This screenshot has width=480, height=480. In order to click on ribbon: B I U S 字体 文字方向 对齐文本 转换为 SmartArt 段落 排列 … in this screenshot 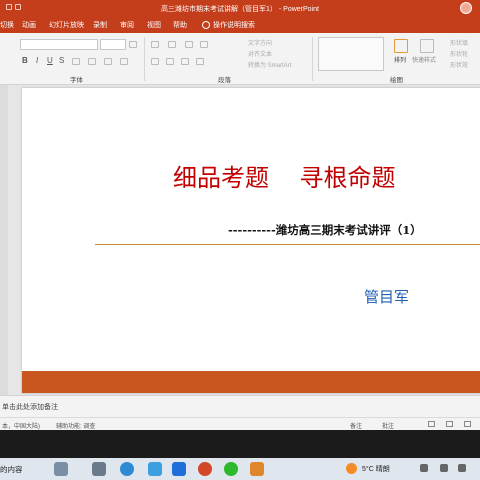, I will do `click(240, 59)`.